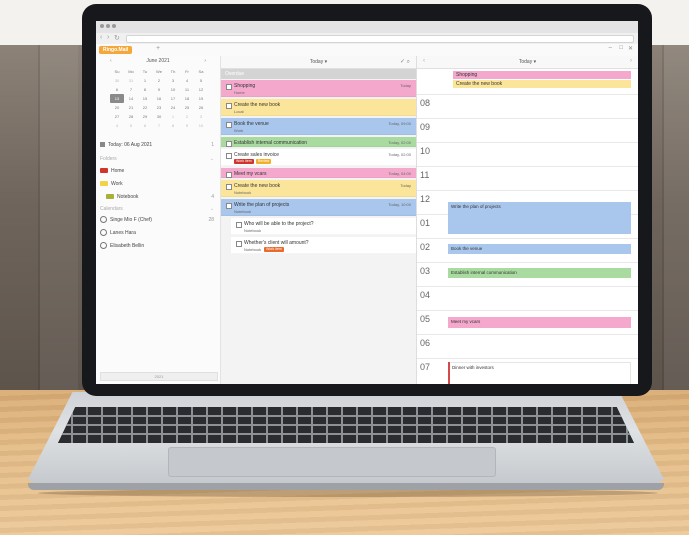 This screenshot has width=689, height=535. What do you see at coordinates (539, 218) in the screenshot?
I see `calendar-event: Write the plan of projects` at bounding box center [539, 218].